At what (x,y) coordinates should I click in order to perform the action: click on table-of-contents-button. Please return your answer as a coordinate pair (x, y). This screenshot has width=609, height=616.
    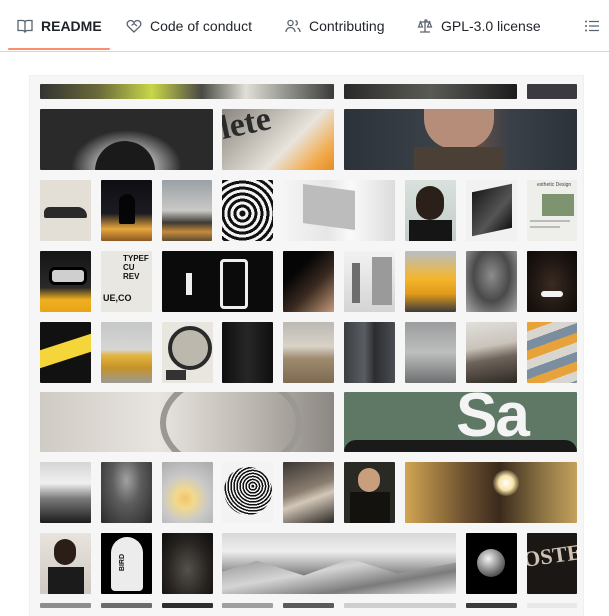
    Looking at the image, I should click on (596, 25).